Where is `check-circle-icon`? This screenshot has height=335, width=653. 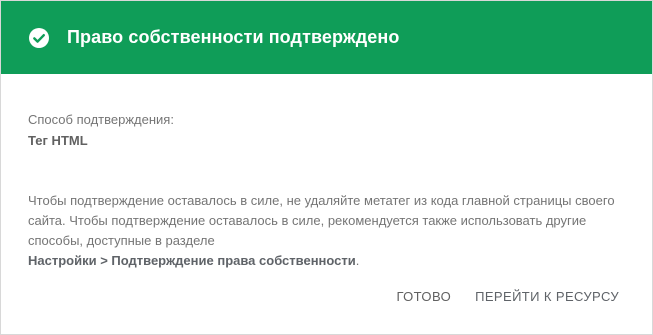
check-circle-icon is located at coordinates (39, 38).